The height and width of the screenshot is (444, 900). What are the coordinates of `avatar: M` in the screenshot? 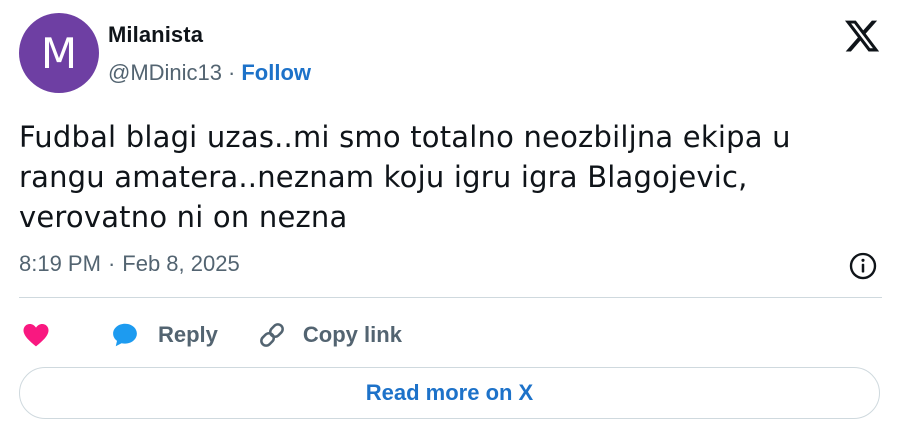 It's located at (59, 53).